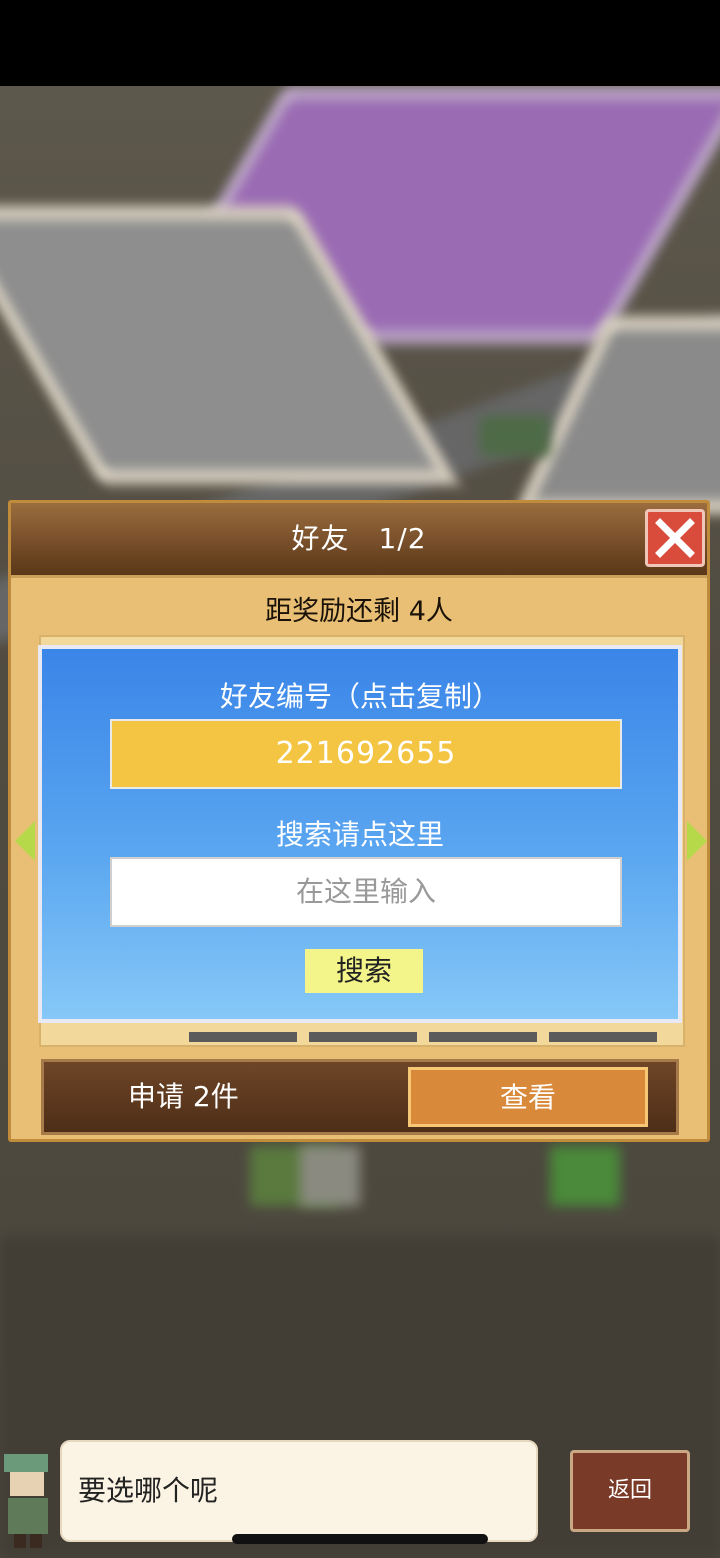 The image size is (720, 1558). What do you see at coordinates (330, 1176) in the screenshot?
I see `statue` at bounding box center [330, 1176].